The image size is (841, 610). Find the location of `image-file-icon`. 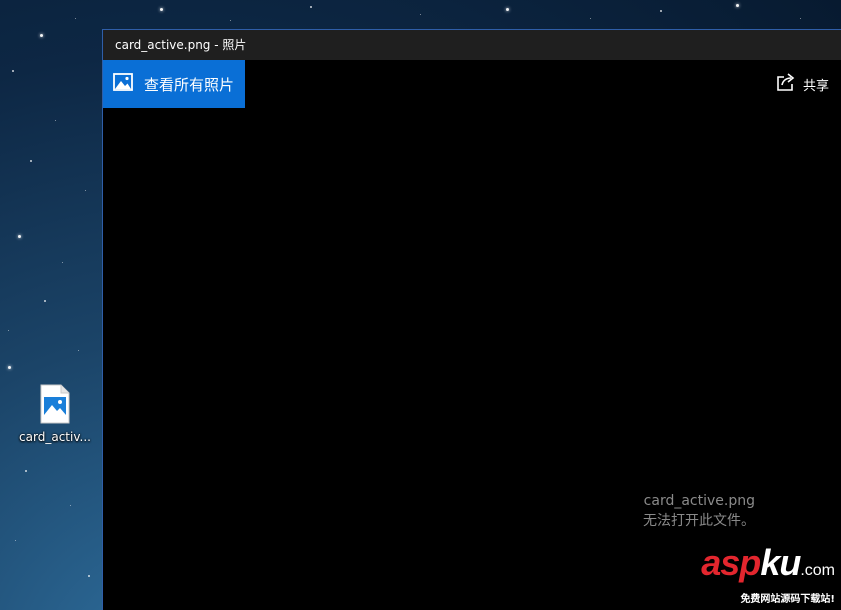

image-file-icon is located at coordinates (55, 404).